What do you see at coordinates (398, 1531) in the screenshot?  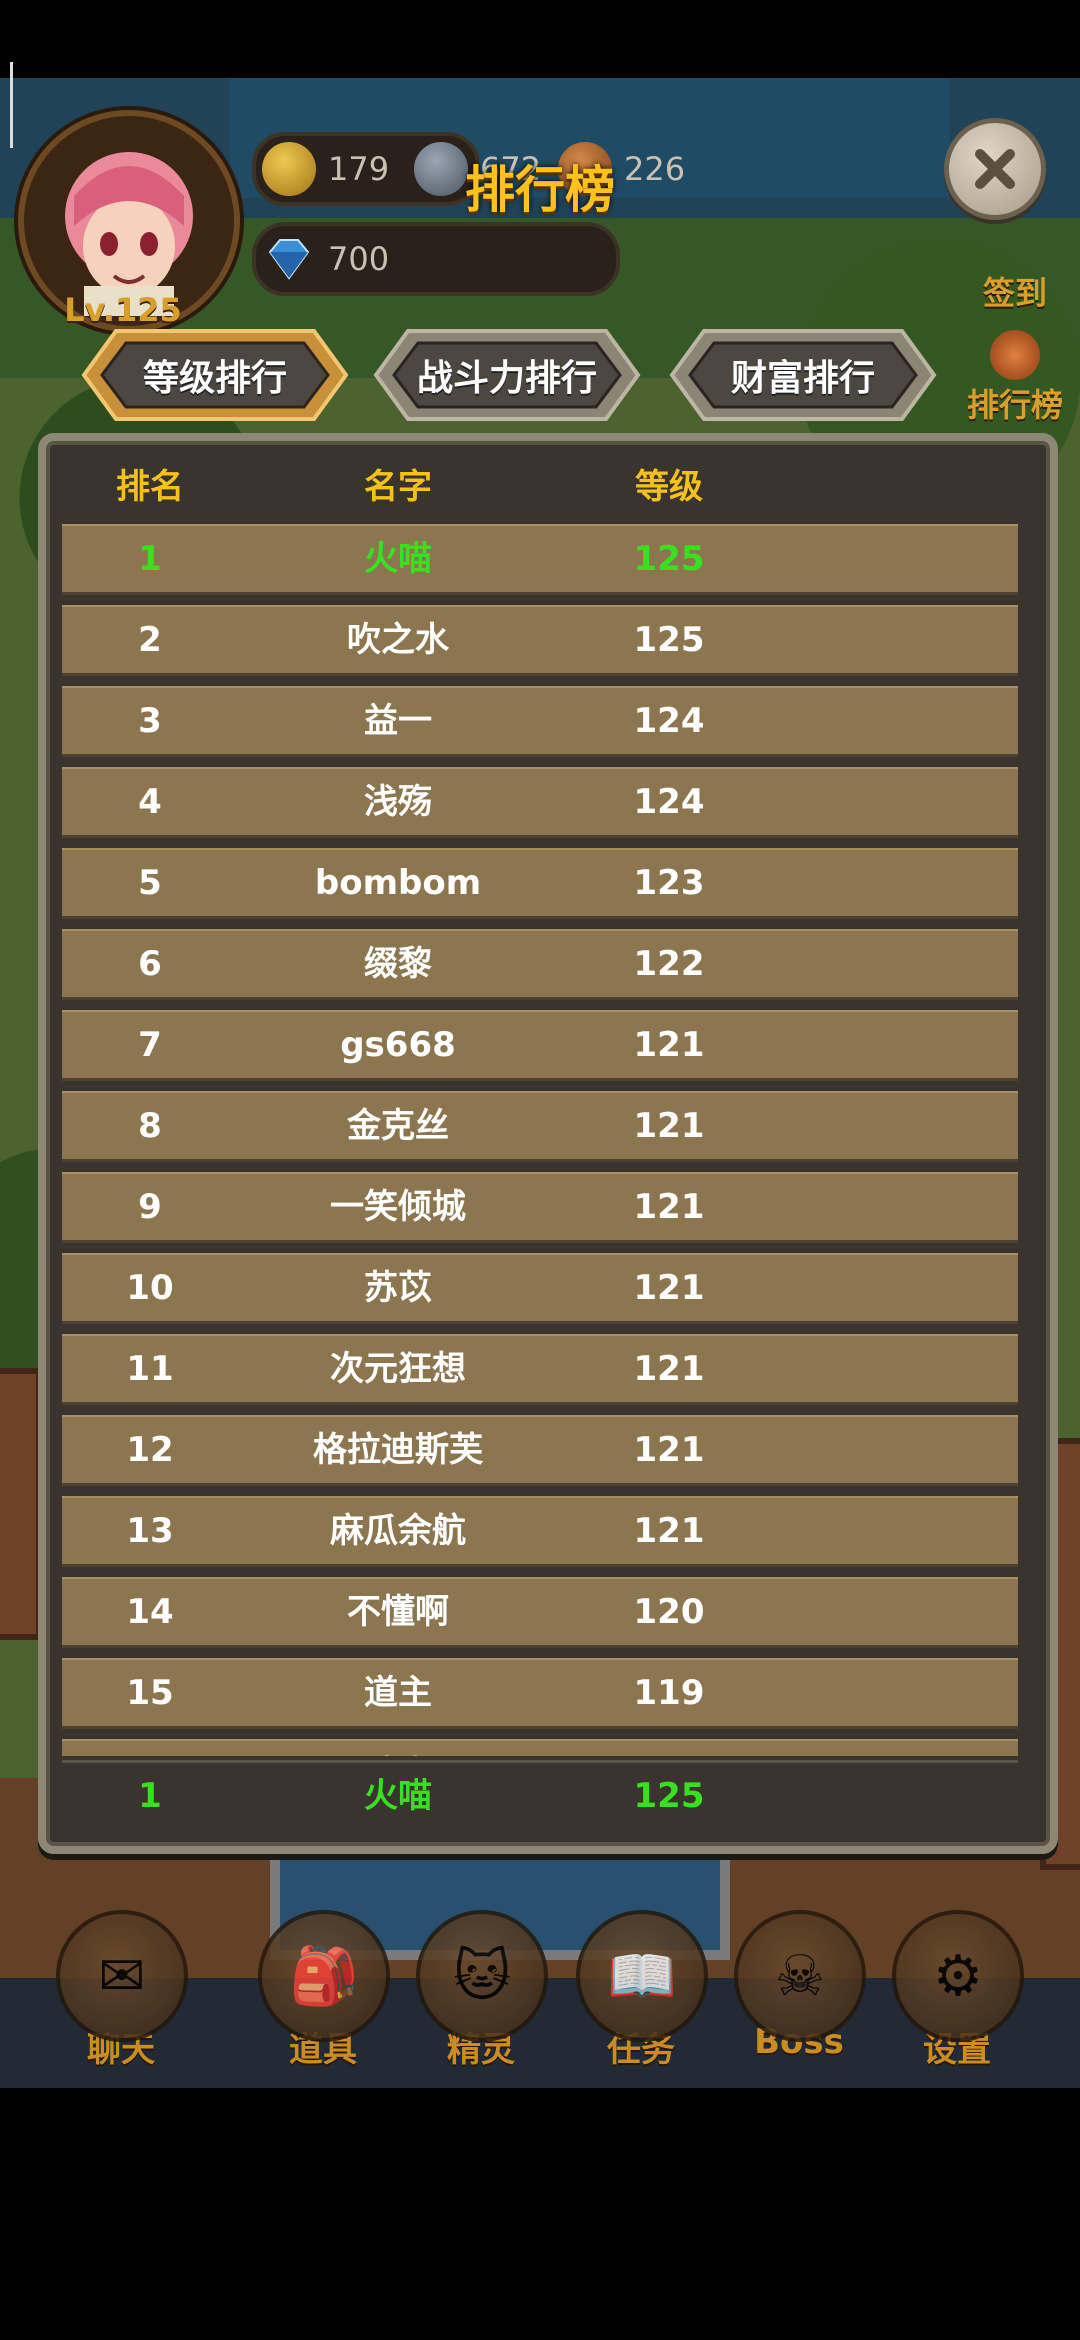 I see `row-name: 麻瓜余航` at bounding box center [398, 1531].